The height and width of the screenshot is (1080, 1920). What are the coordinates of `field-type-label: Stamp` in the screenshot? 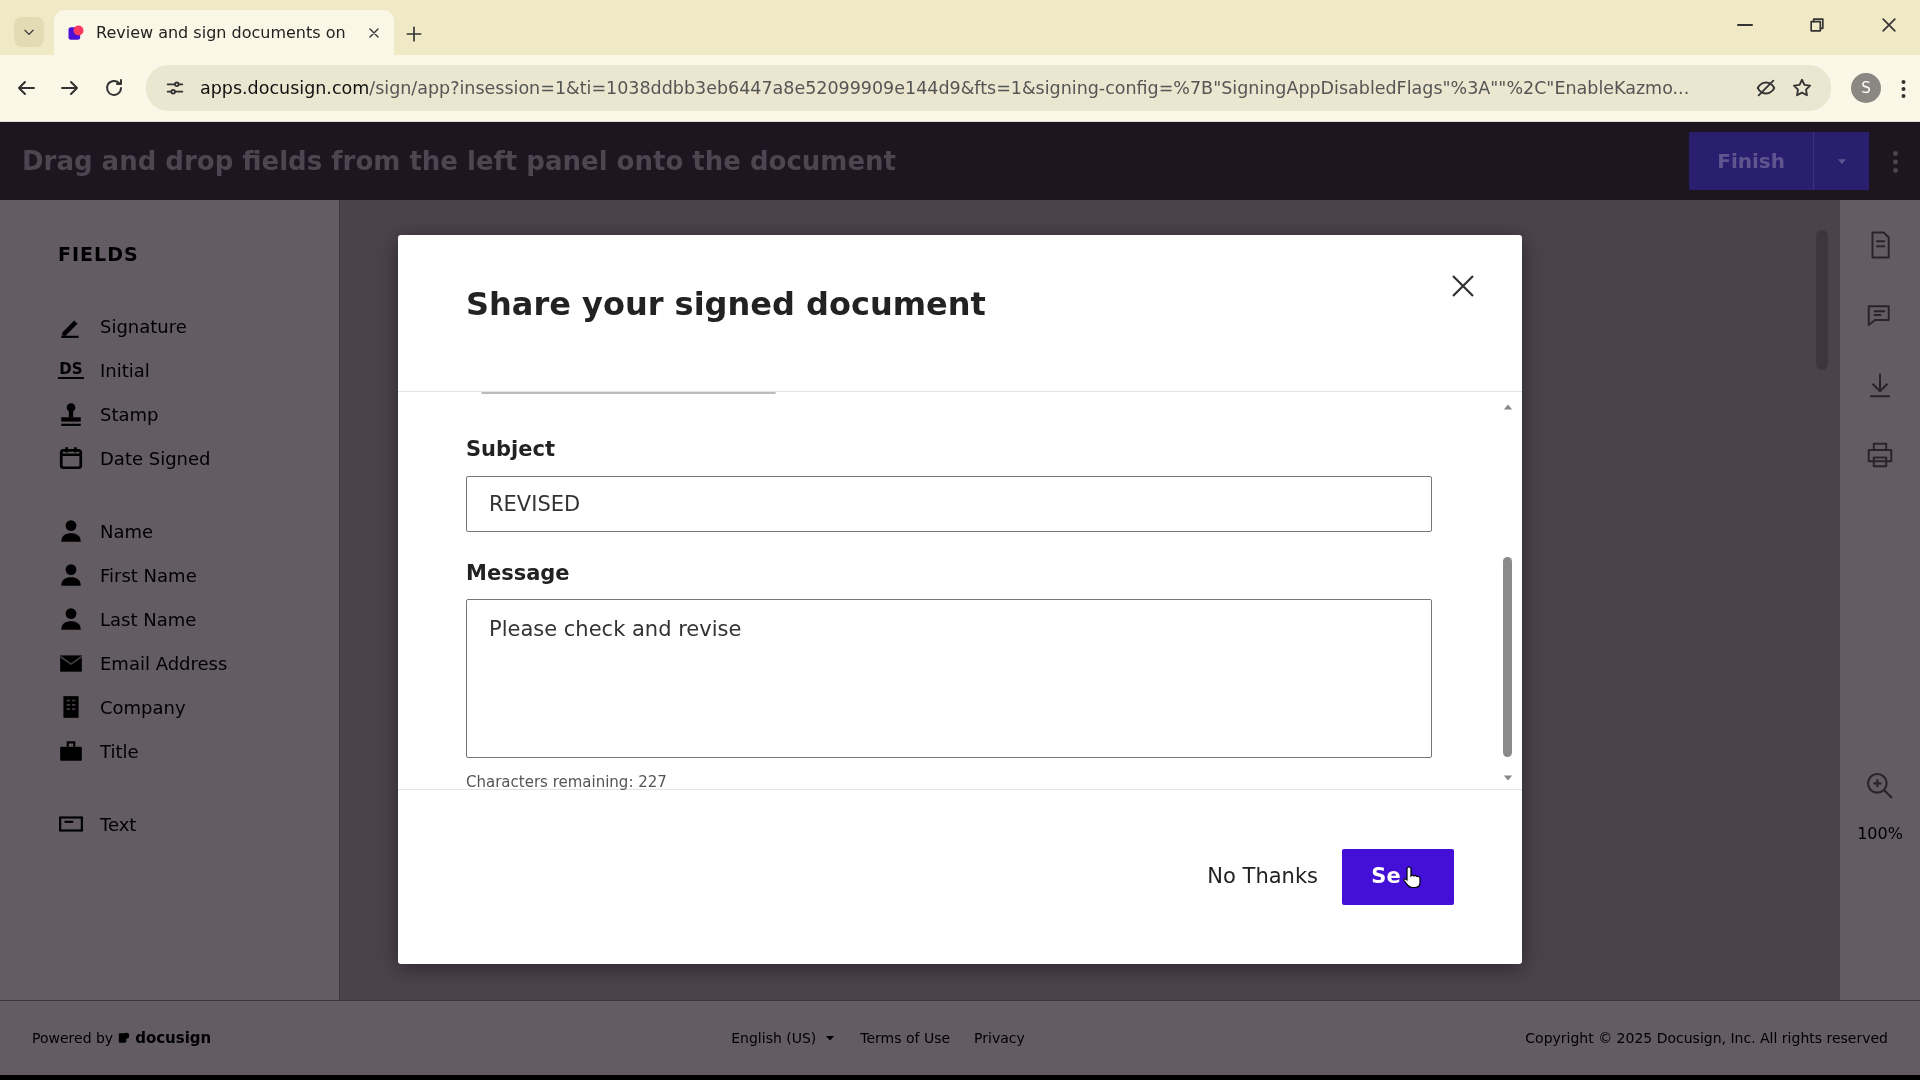 It's located at (129, 414).